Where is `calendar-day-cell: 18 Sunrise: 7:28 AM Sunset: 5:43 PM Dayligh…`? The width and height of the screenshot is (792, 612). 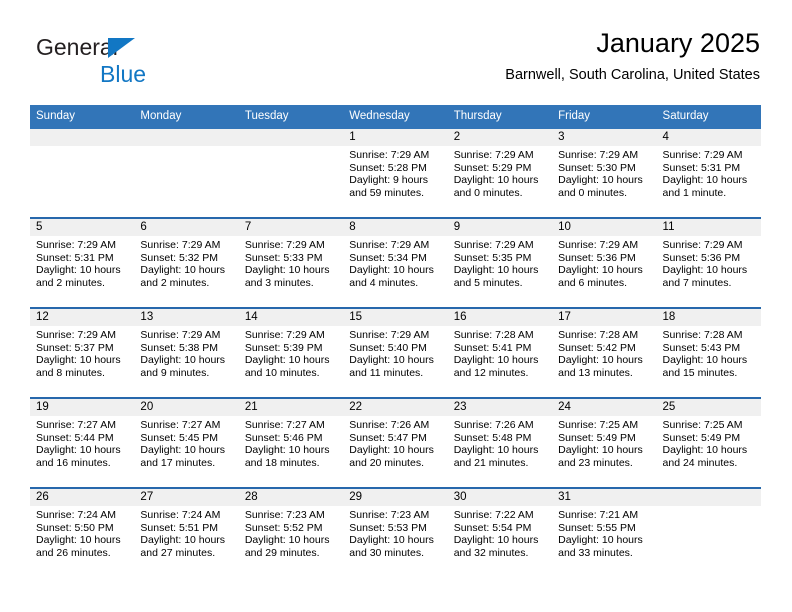
calendar-day-cell: 18 Sunrise: 7:28 AM Sunset: 5:43 PM Dayligh… is located at coordinates (708, 352).